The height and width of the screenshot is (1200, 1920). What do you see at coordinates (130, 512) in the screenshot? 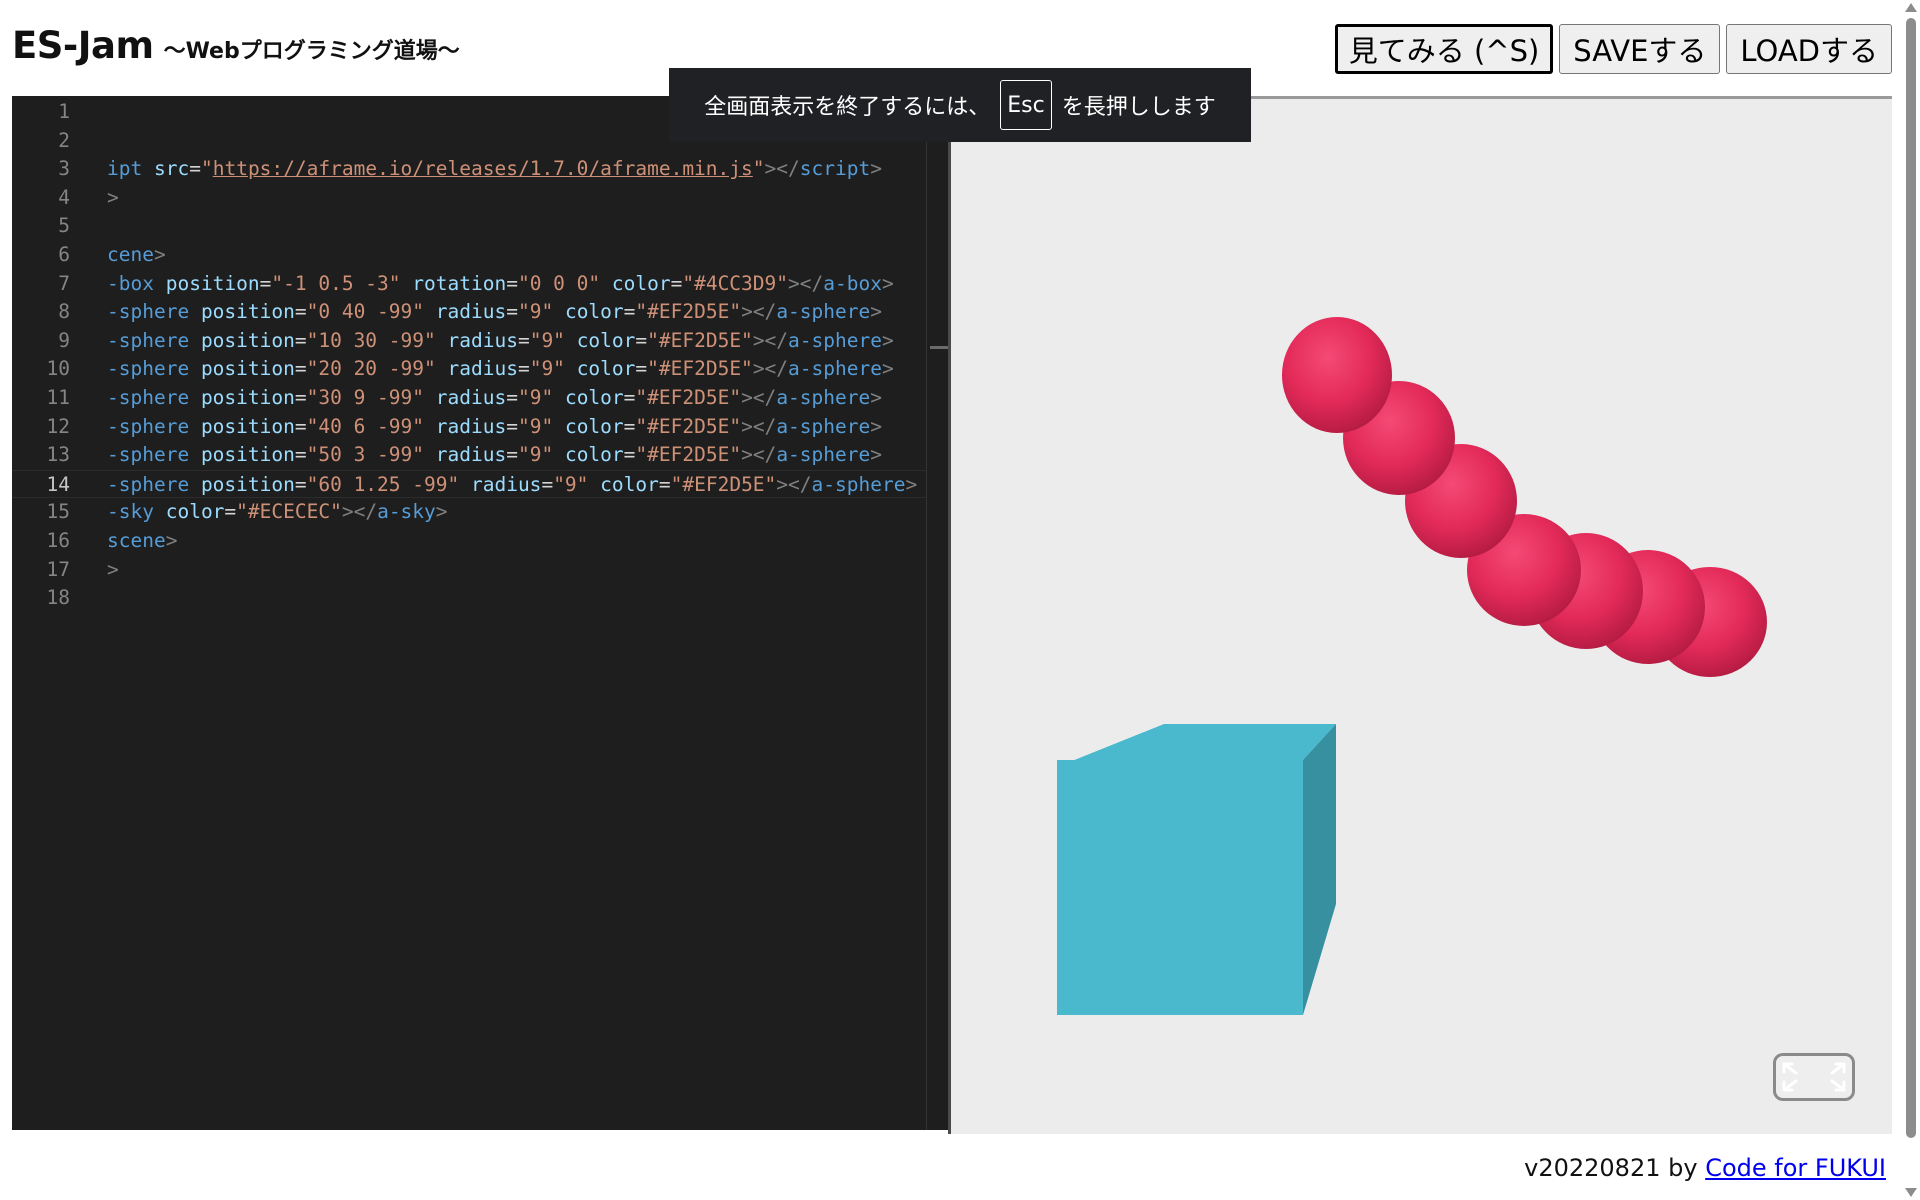
I see `code-token: -sky` at bounding box center [130, 512].